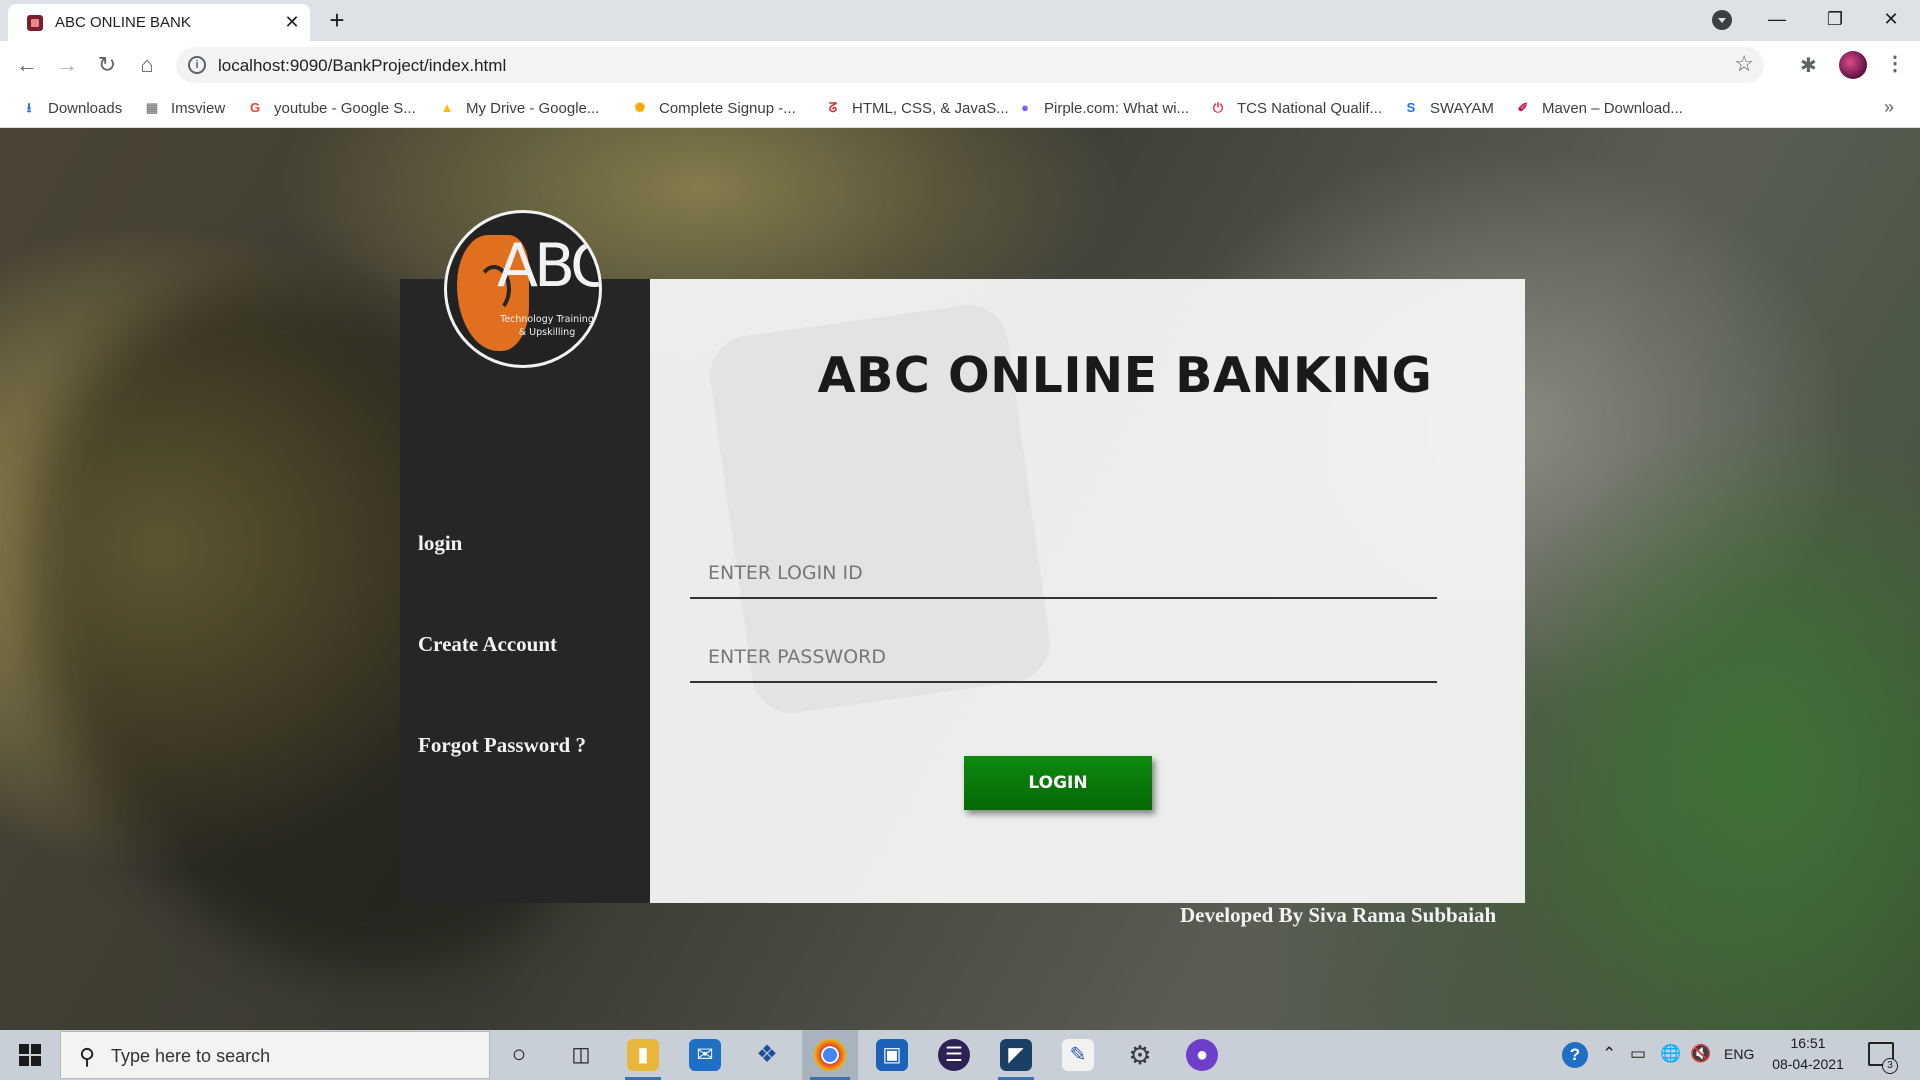 The height and width of the screenshot is (1080, 1920). What do you see at coordinates (87, 1056) in the screenshot?
I see `search-icon: ⚲` at bounding box center [87, 1056].